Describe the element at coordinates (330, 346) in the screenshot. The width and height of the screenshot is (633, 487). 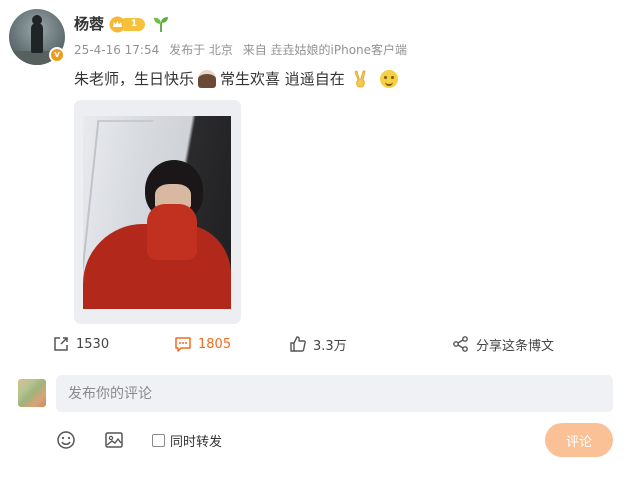
I see `like-count: 3.3万` at that location.